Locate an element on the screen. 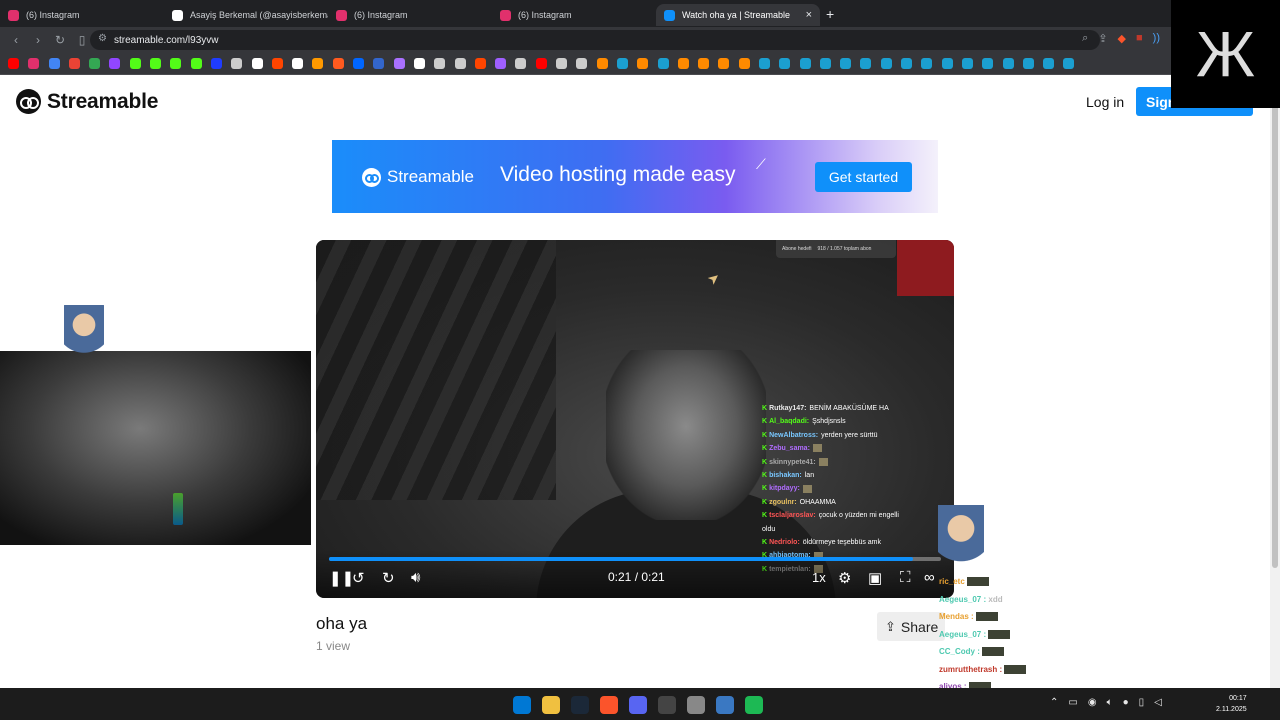  pause-icon: ❚❚ is located at coordinates (341, 578).